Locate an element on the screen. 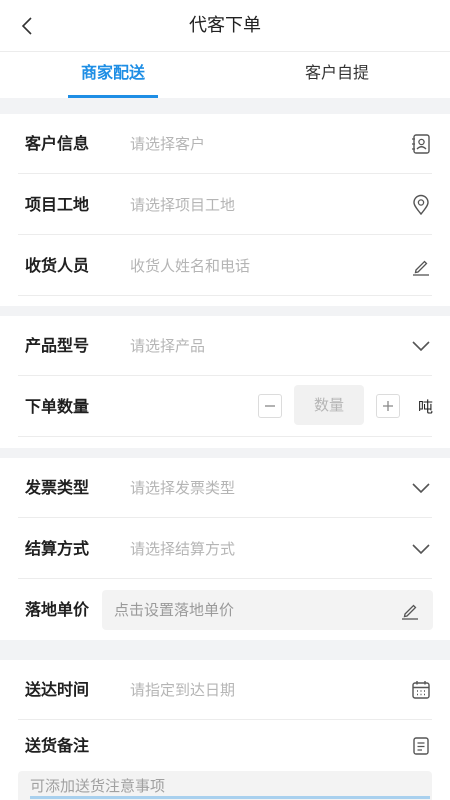 The width and height of the screenshot is (450, 800). receiver-row: 收货人员 收货人姓名和电话 is located at coordinates (225, 266).